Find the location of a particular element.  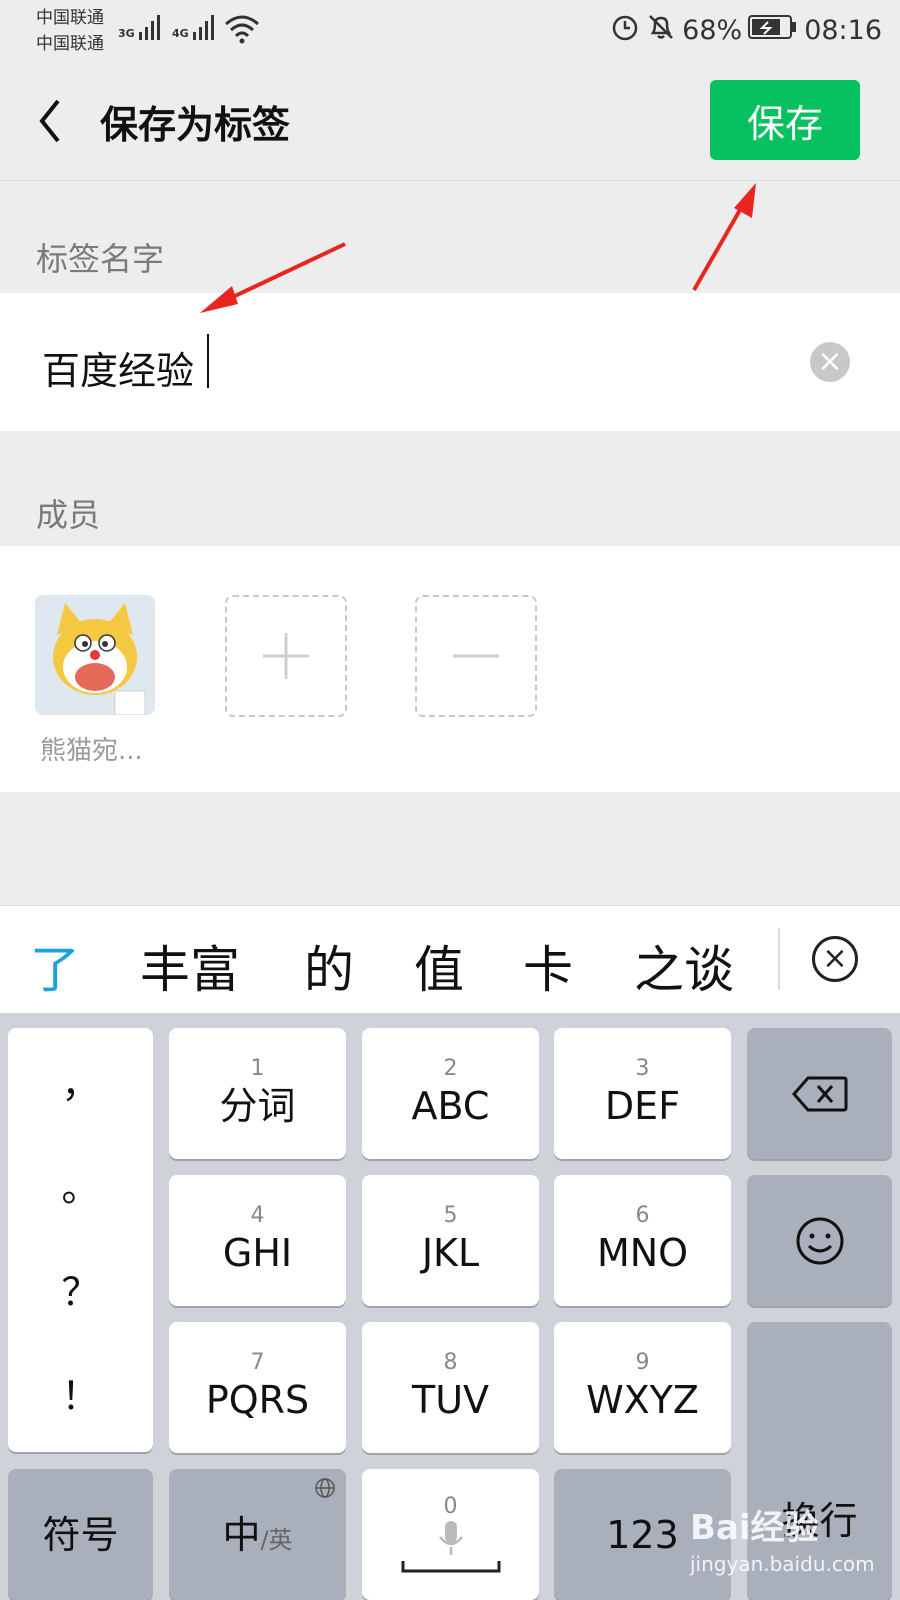

watermark: Bai经验 is located at coordinates (754, 1528).